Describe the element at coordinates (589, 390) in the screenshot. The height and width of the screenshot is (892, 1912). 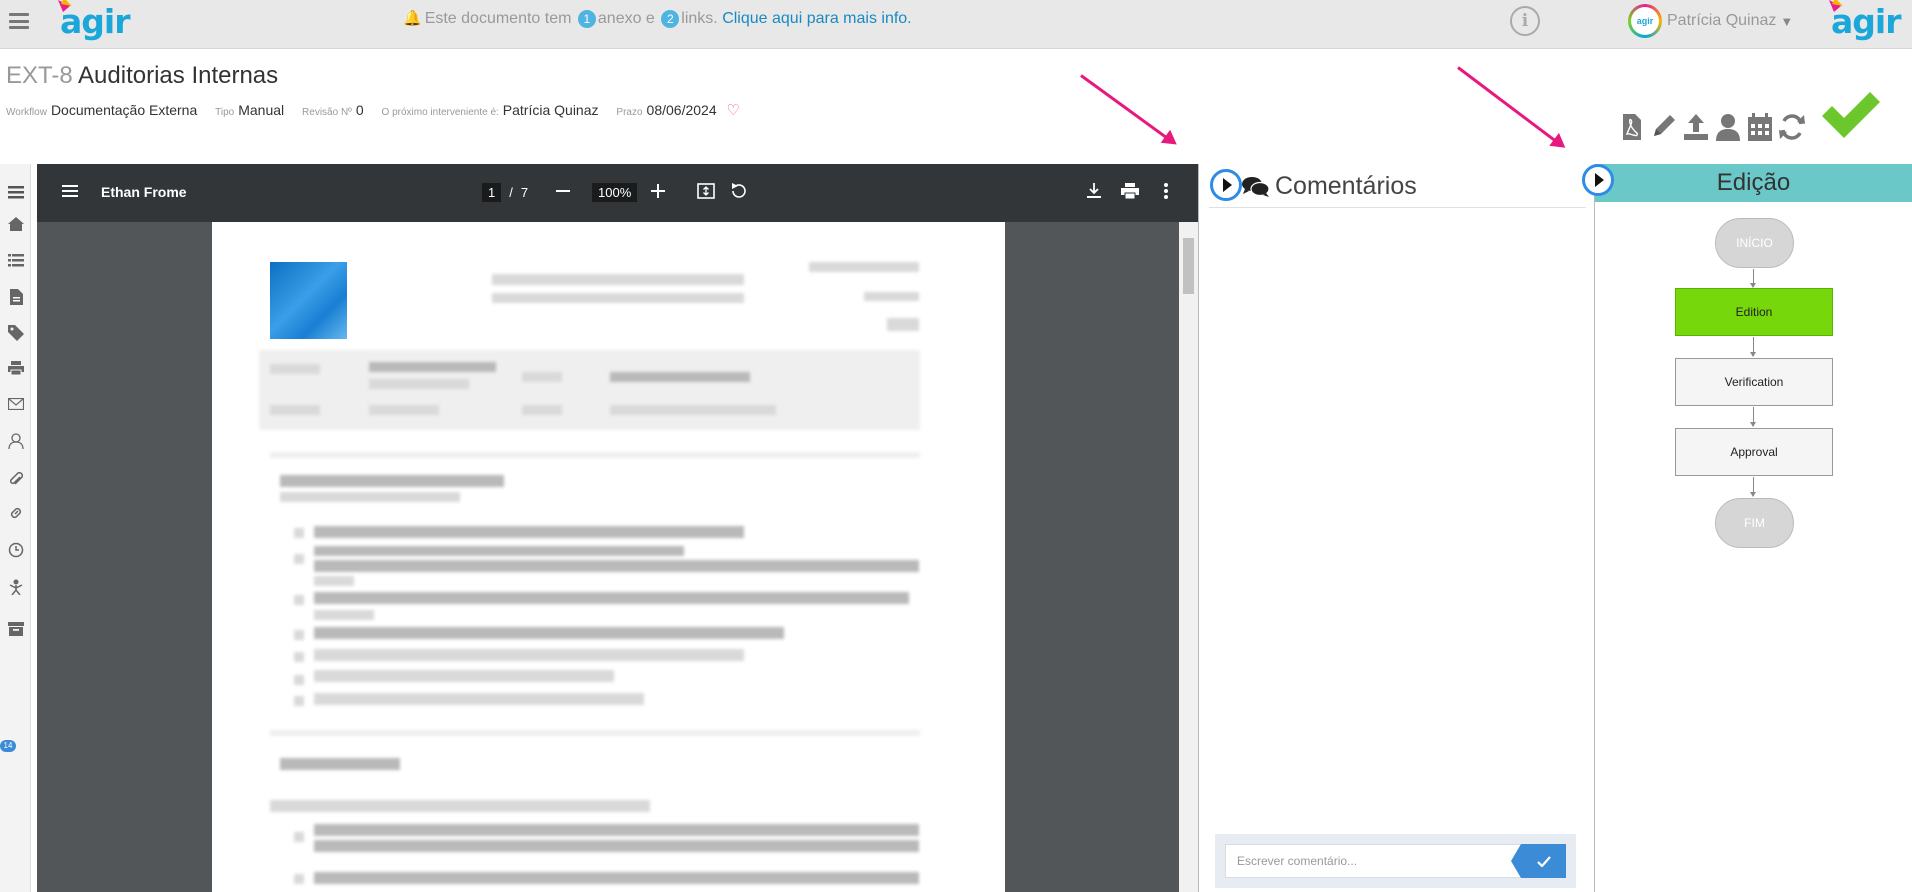
I see `redacted-table` at that location.